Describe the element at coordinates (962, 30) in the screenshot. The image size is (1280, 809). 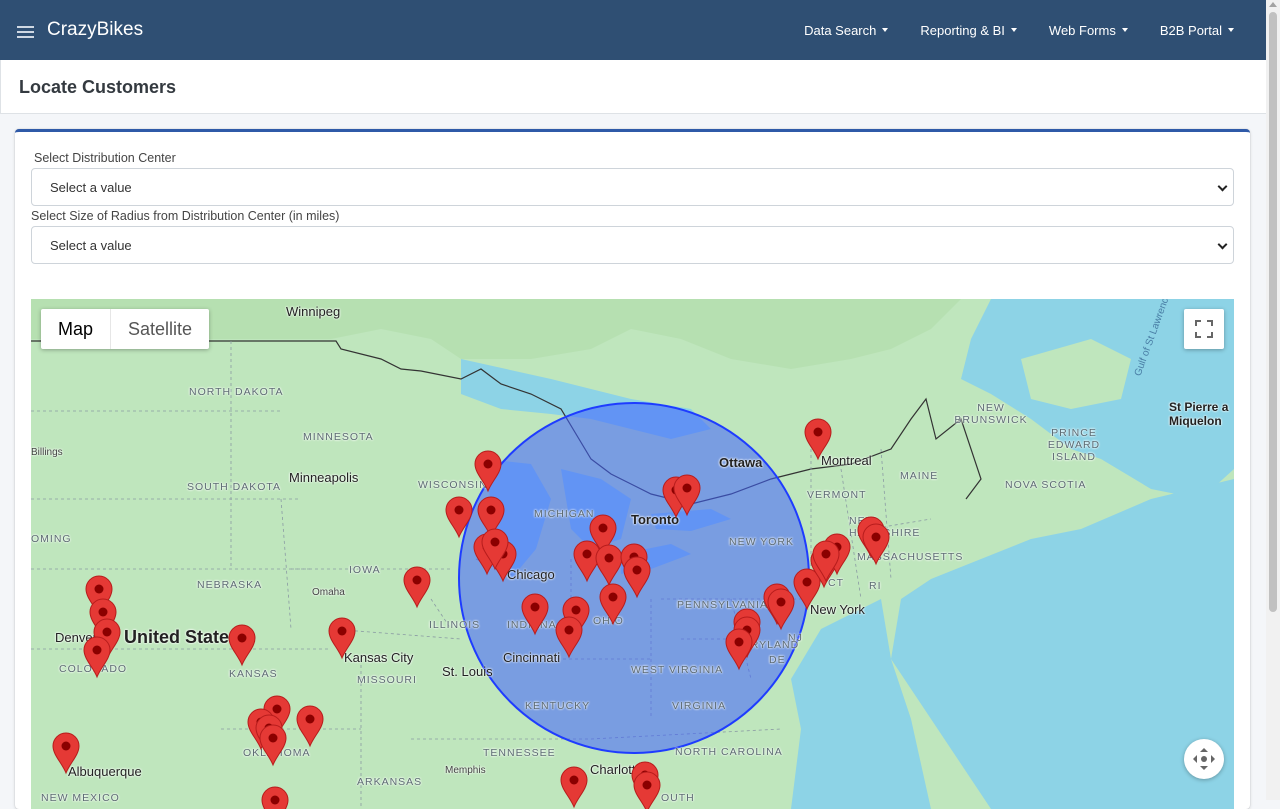
I see `nav-label: Reporting & BI` at that location.